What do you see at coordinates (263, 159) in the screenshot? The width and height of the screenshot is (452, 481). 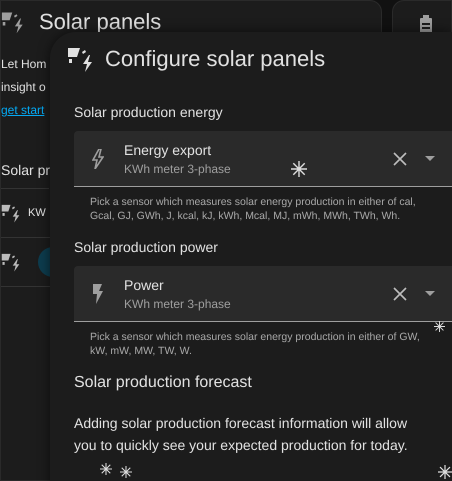 I see `entity-picker-field: Energy export KWh meter 3-phase` at bounding box center [263, 159].